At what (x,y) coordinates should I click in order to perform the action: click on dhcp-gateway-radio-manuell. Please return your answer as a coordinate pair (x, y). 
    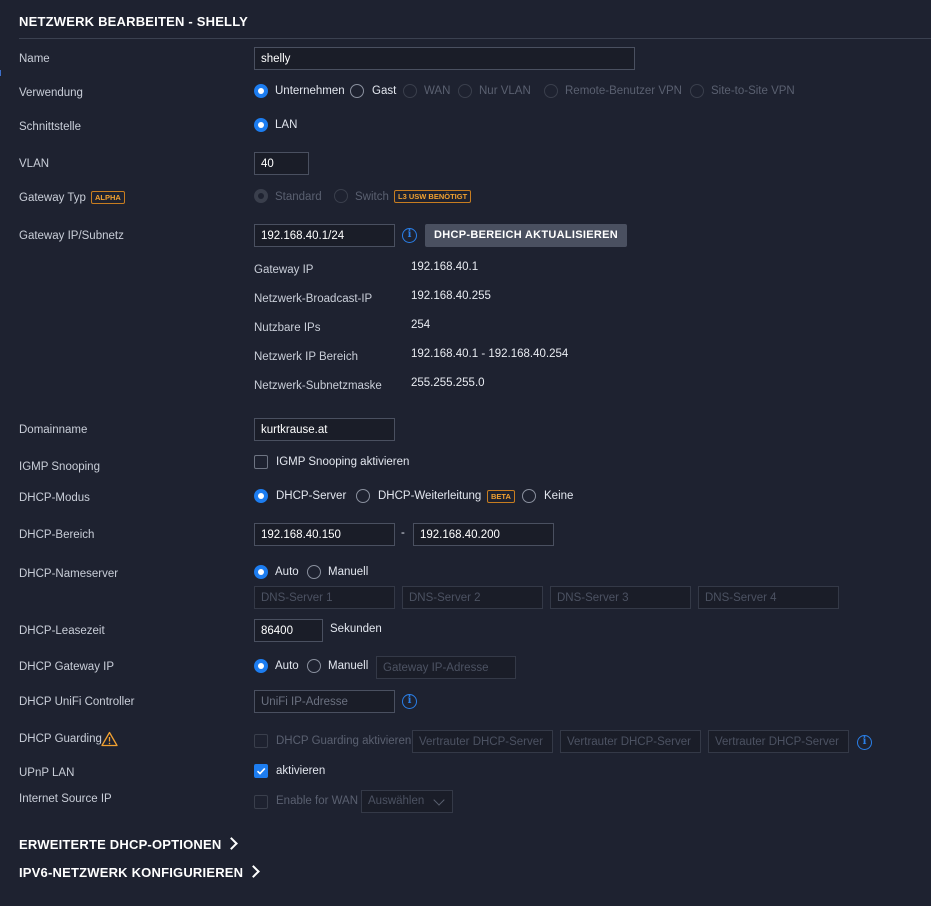
    Looking at the image, I should click on (314, 666).